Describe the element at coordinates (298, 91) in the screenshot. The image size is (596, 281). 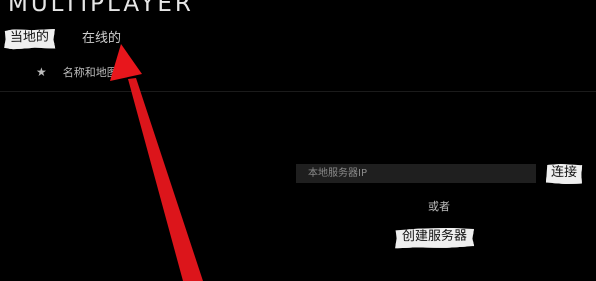
I see `divider` at that location.